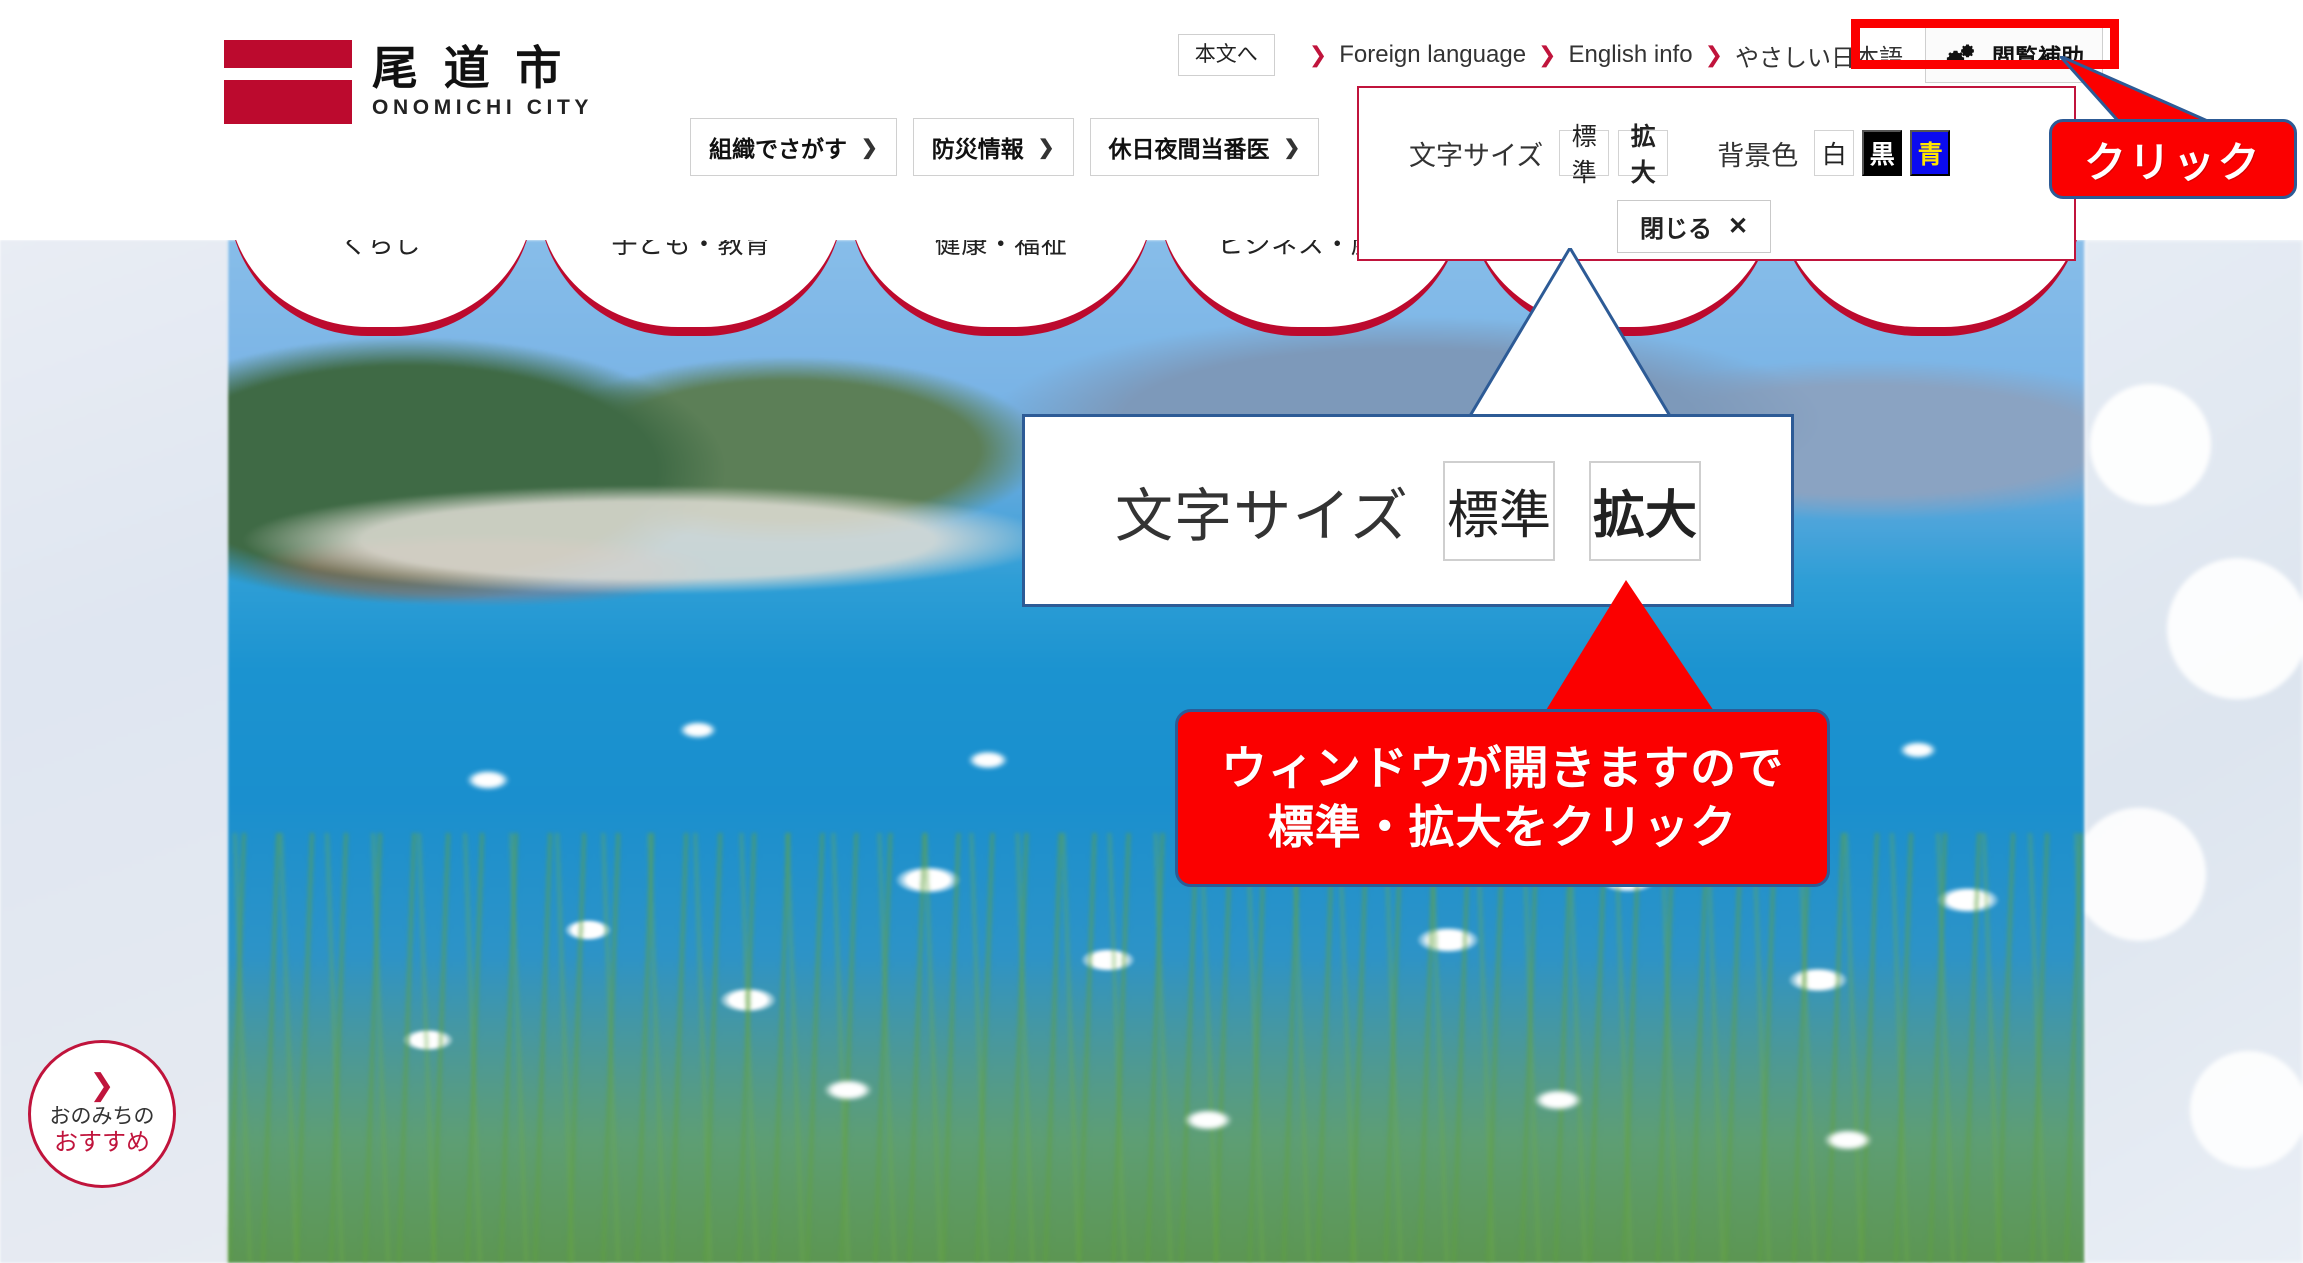  Describe the element at coordinates (1433, 54) in the screenshot. I see `lang-link-label: Foreign language` at that location.